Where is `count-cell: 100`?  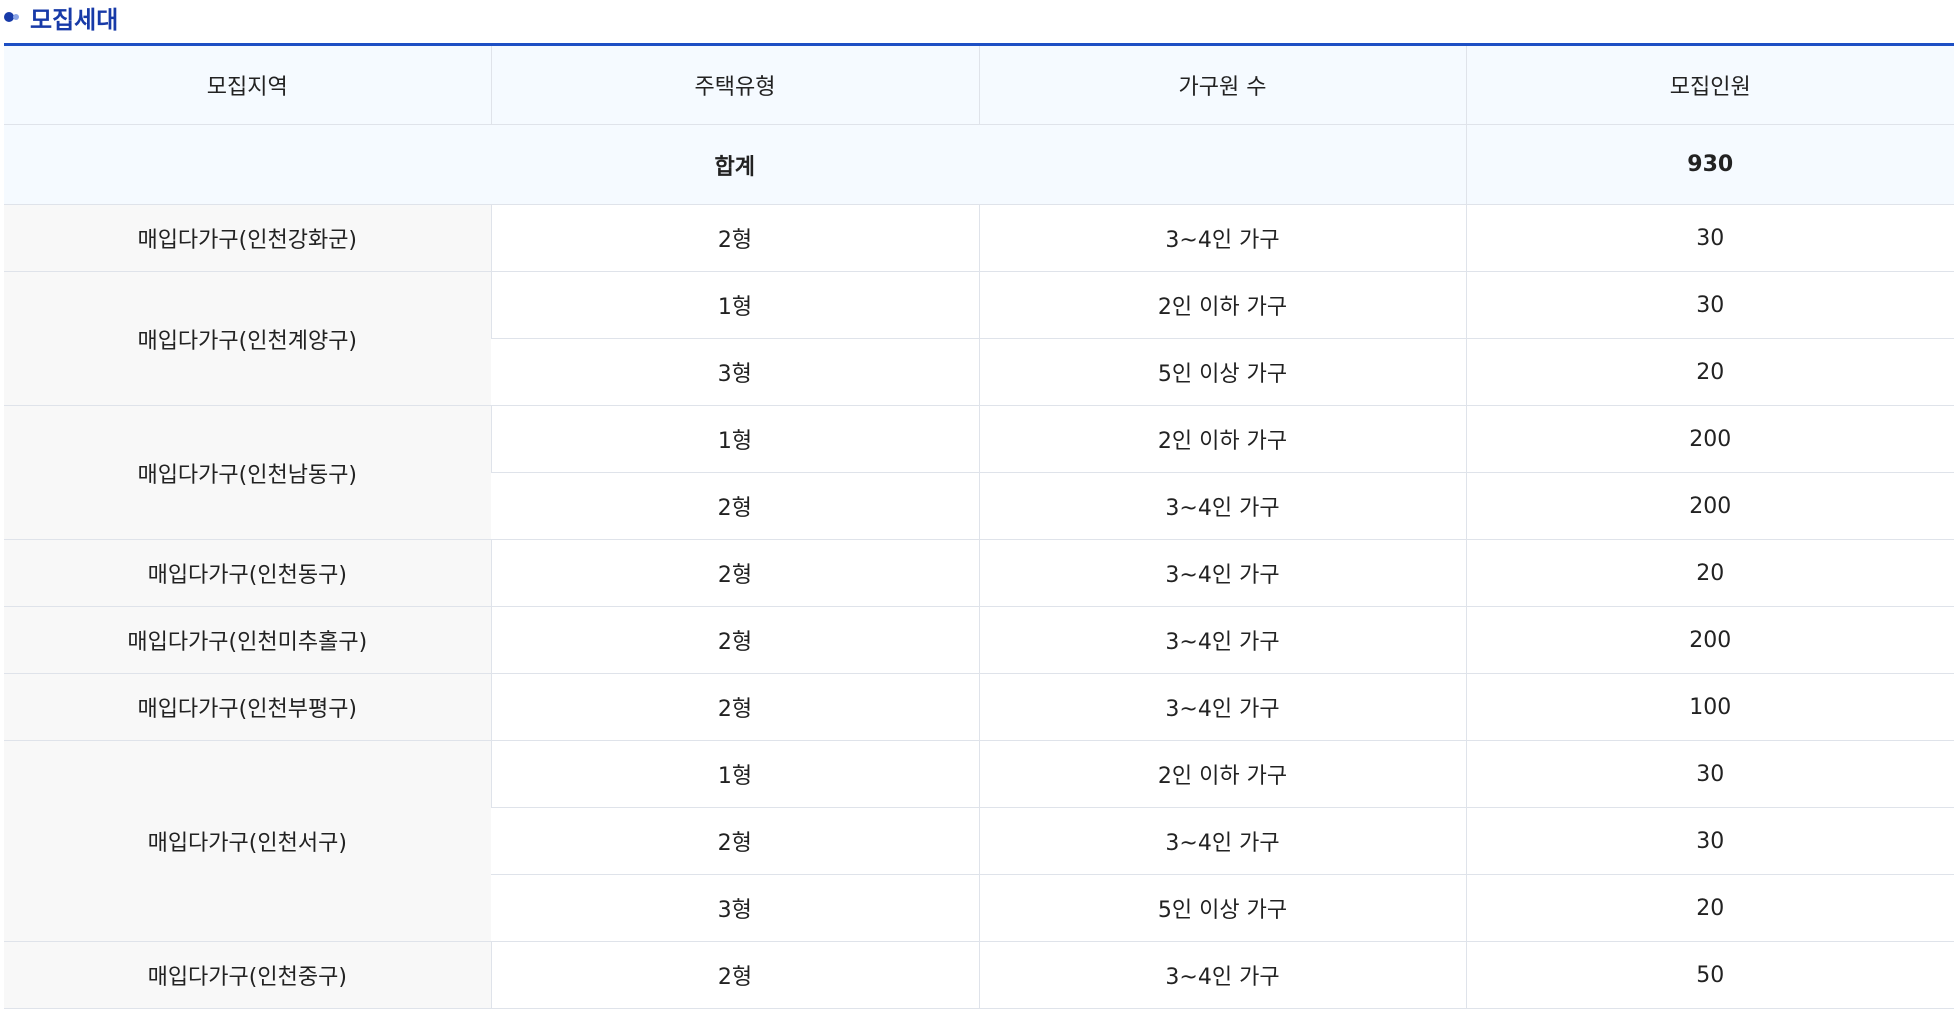 count-cell: 100 is located at coordinates (1709, 707).